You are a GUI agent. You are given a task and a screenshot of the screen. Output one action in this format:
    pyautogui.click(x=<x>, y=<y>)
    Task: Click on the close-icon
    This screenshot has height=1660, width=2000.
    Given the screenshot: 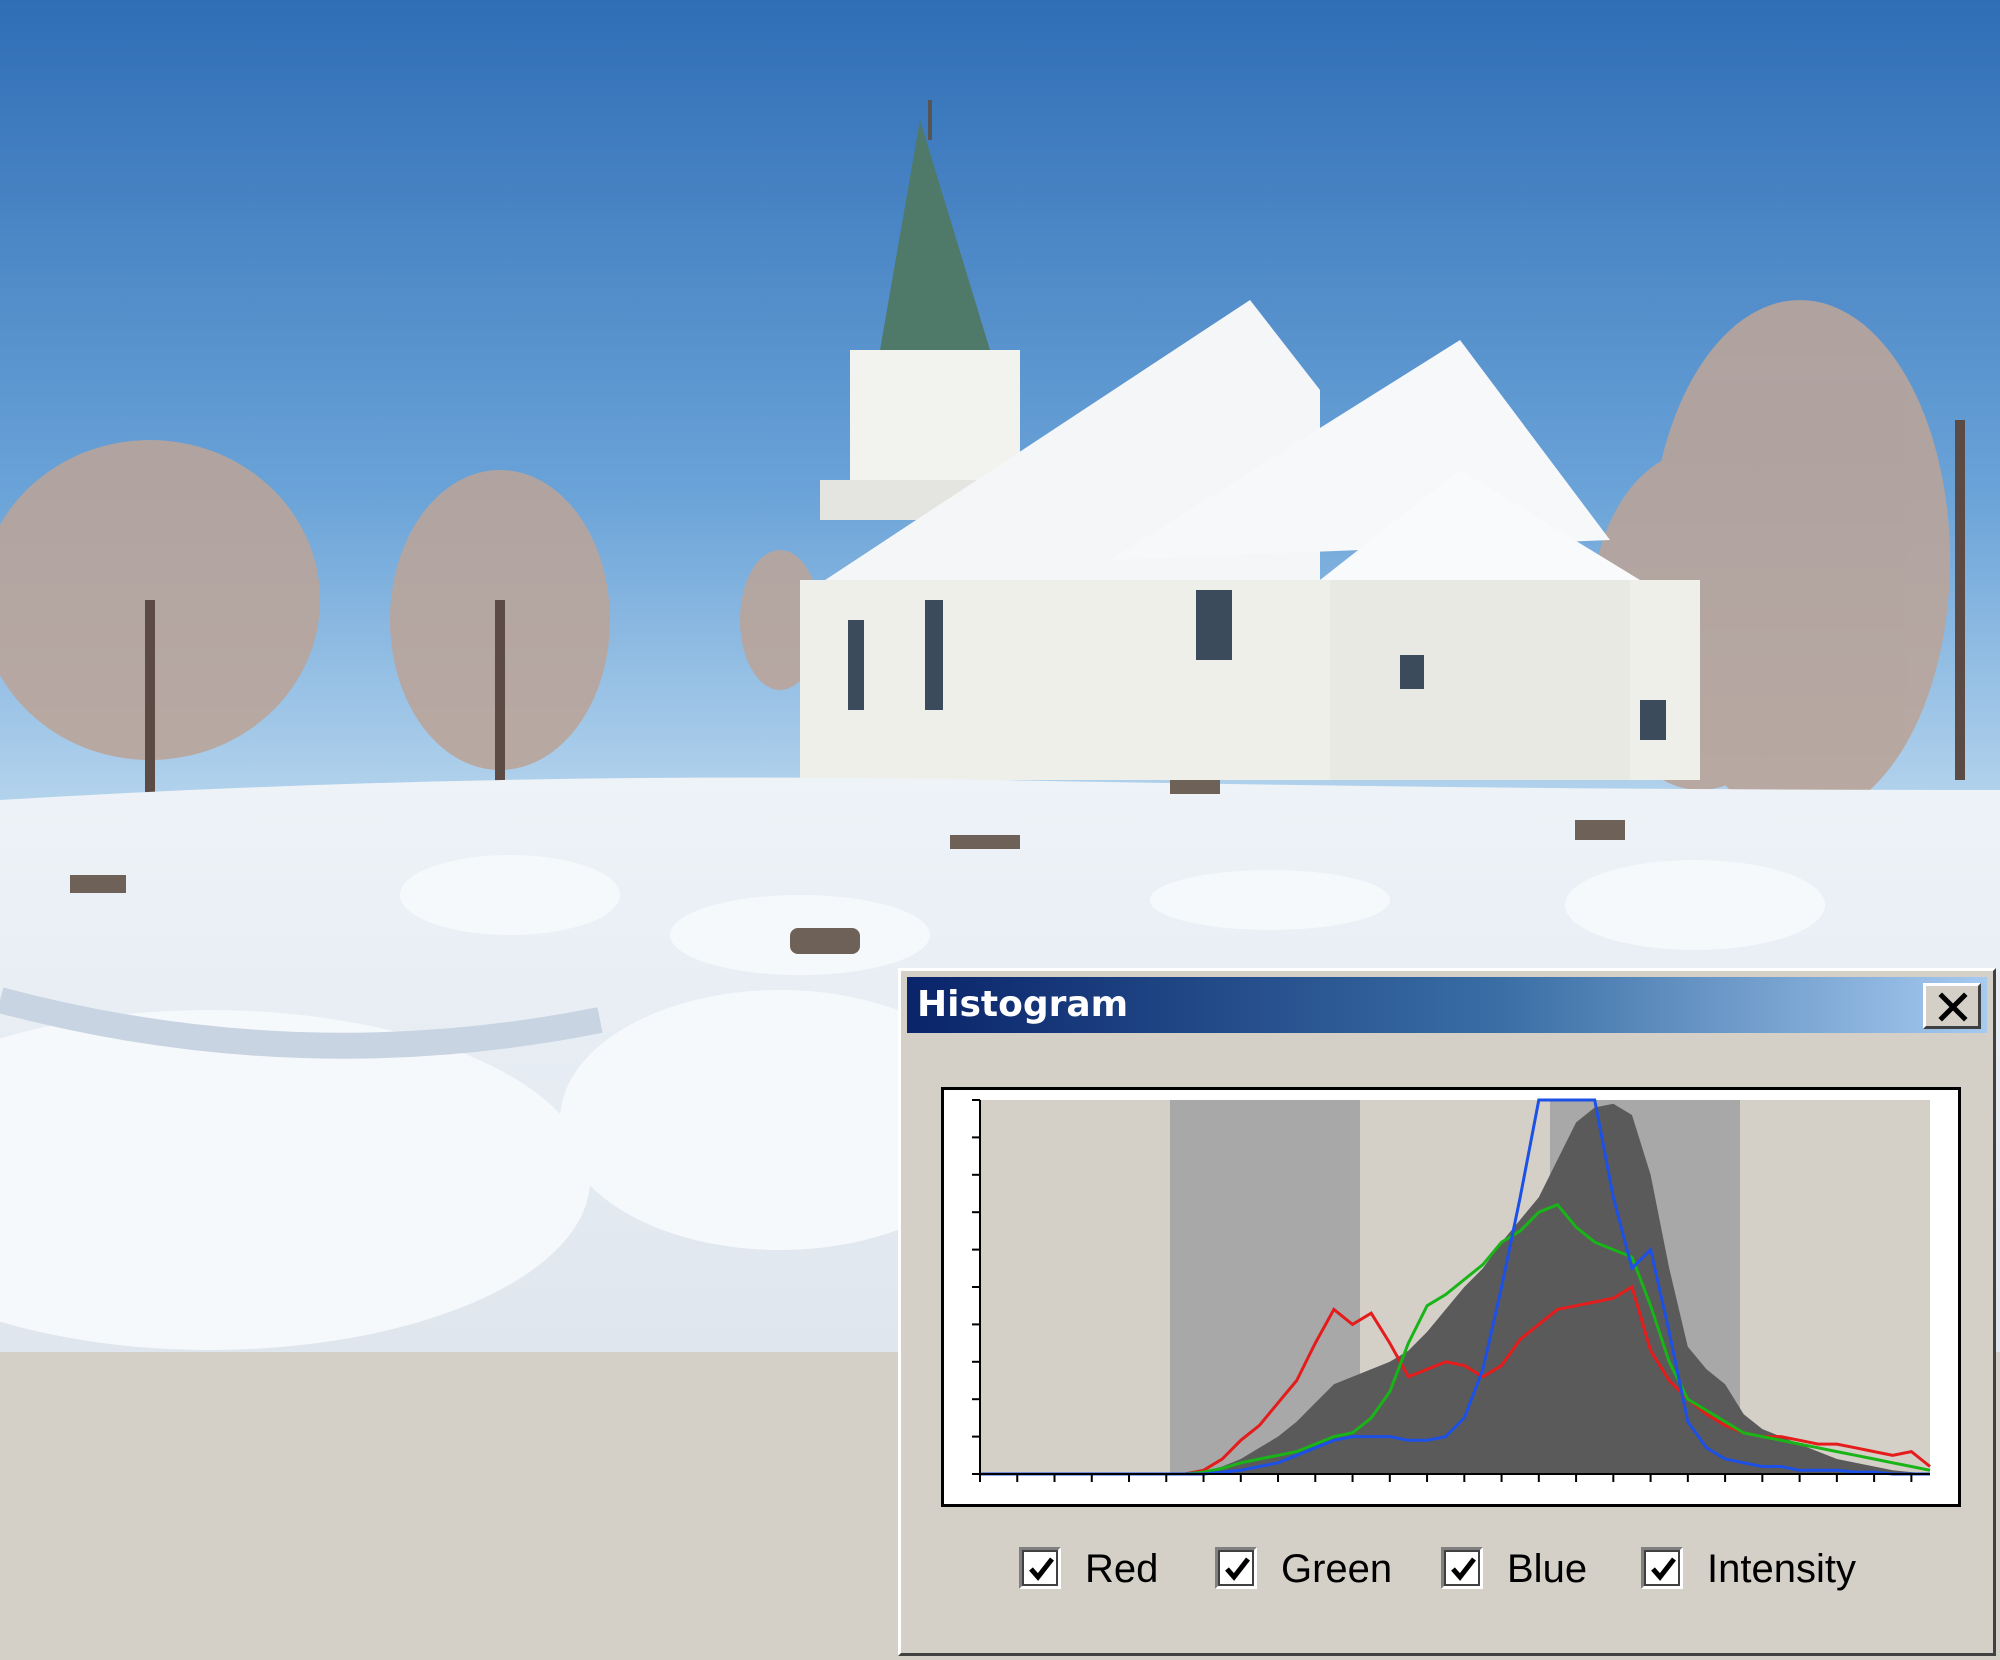 What is the action you would take?
    pyautogui.click(x=1953, y=1007)
    